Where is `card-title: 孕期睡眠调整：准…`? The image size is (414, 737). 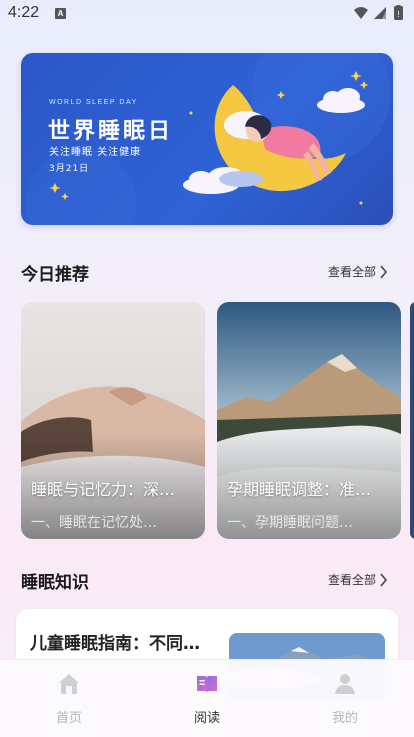
card-title: 孕期睡眠调整：准… is located at coordinates (299, 489).